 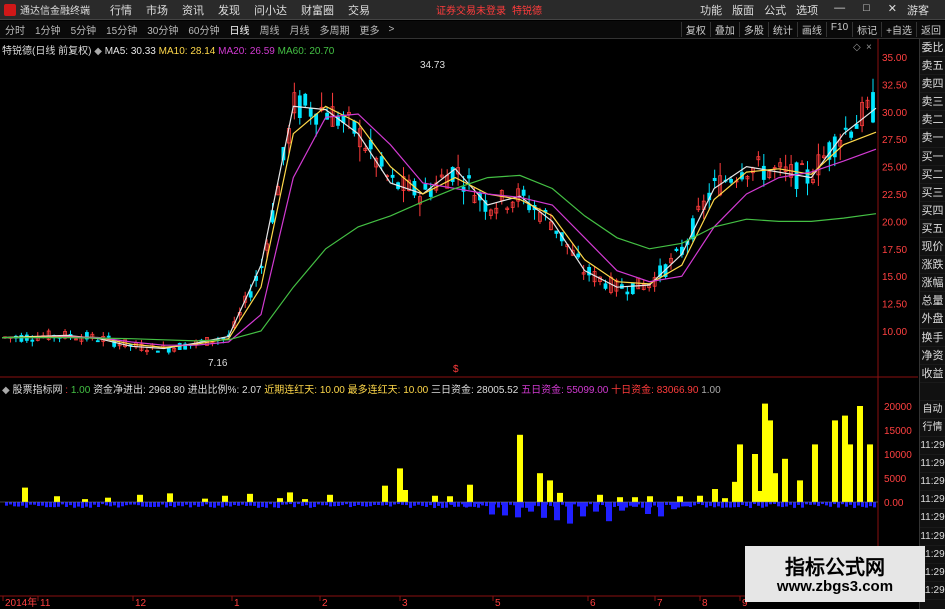 What do you see at coordinates (932, 464) in the screenshot?
I see `sidebar-item-23: 11:29` at bounding box center [932, 464].